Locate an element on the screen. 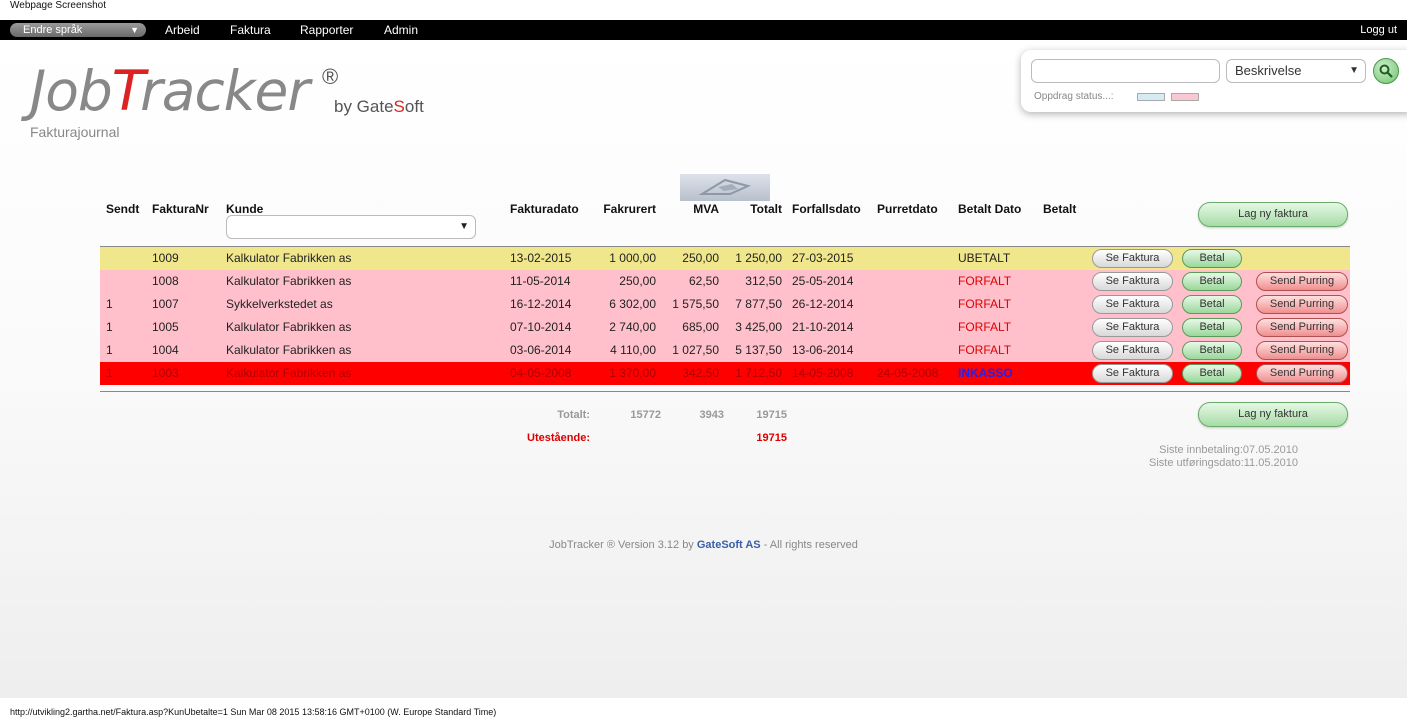  registered-mark: ® is located at coordinates (330, 76).